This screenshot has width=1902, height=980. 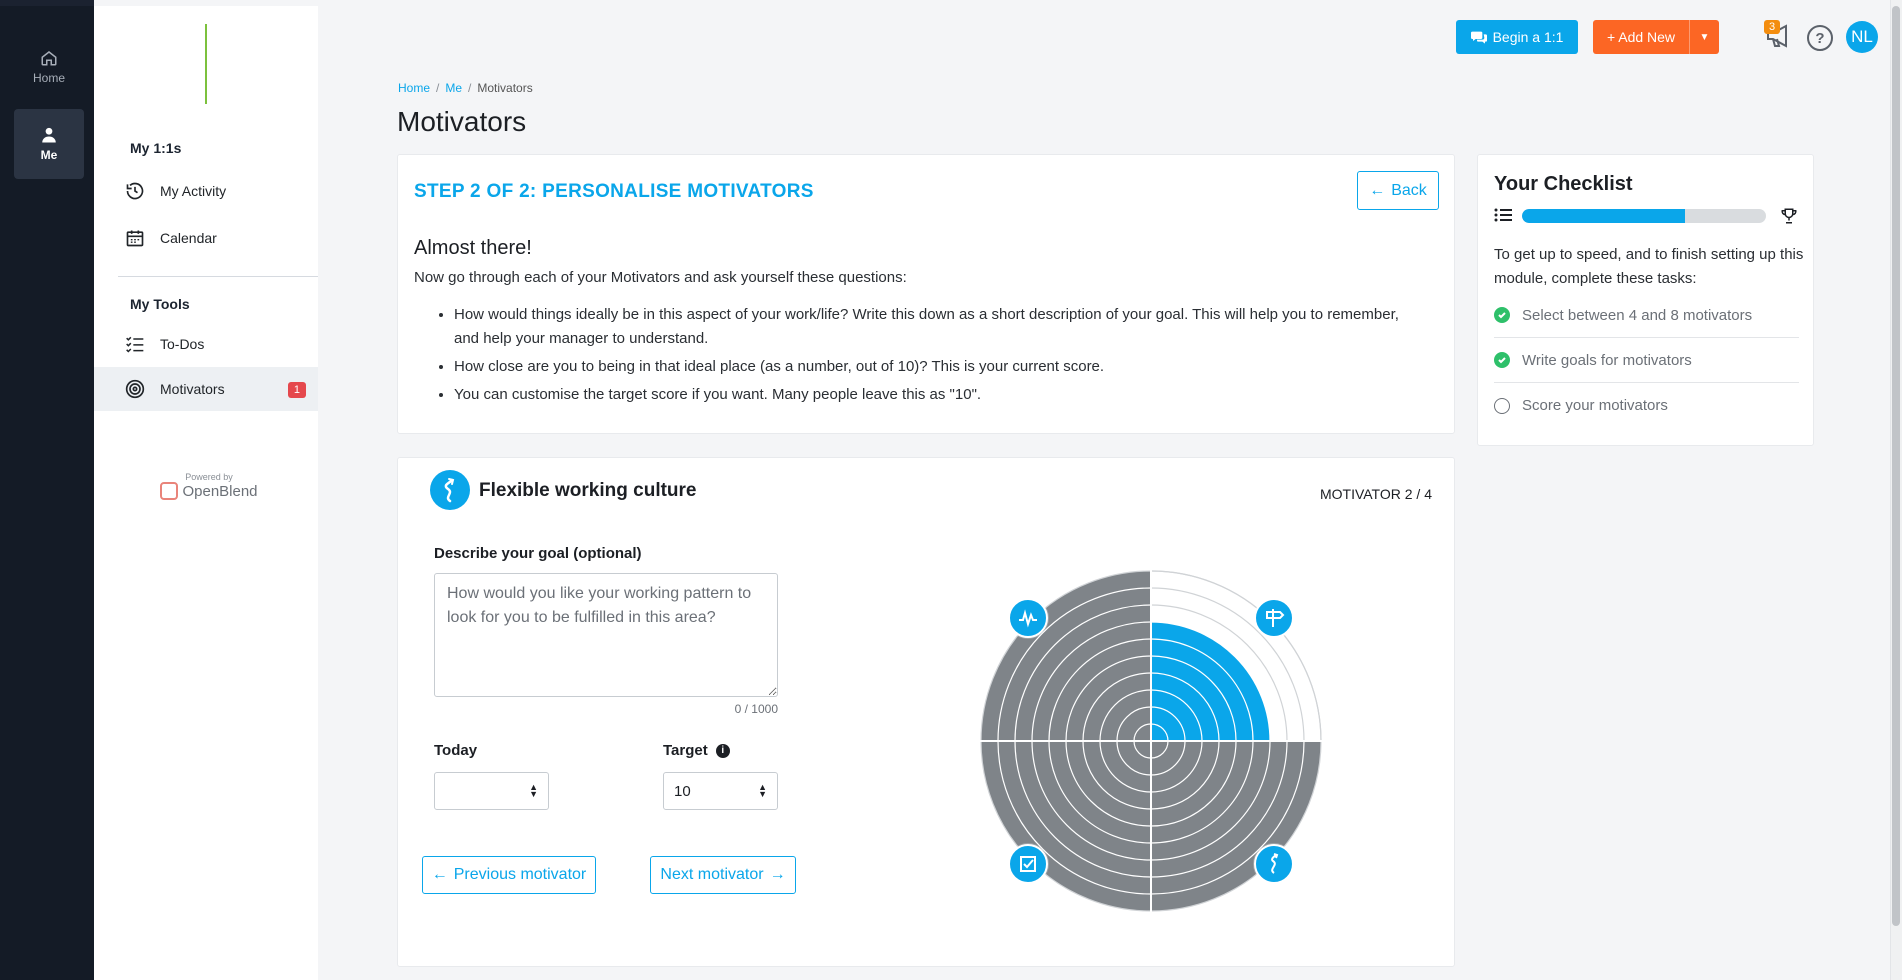 I want to click on user-avatar: NL, so click(x=1862, y=37).